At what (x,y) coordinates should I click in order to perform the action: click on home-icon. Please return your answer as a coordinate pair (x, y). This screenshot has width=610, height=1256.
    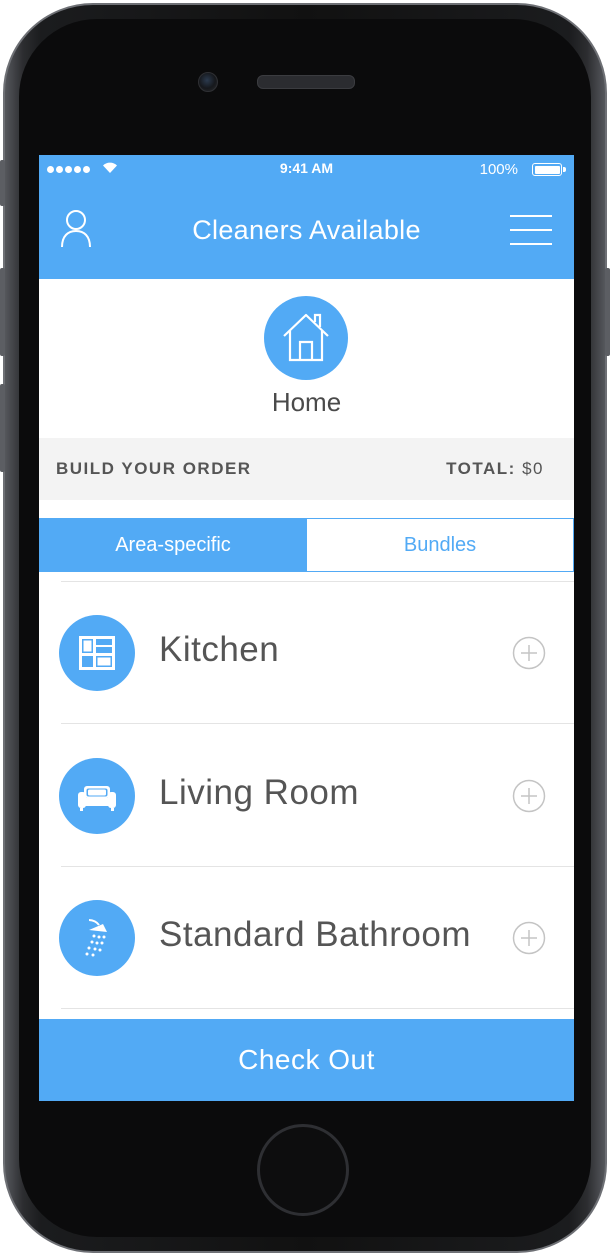
    Looking at the image, I should click on (306, 337).